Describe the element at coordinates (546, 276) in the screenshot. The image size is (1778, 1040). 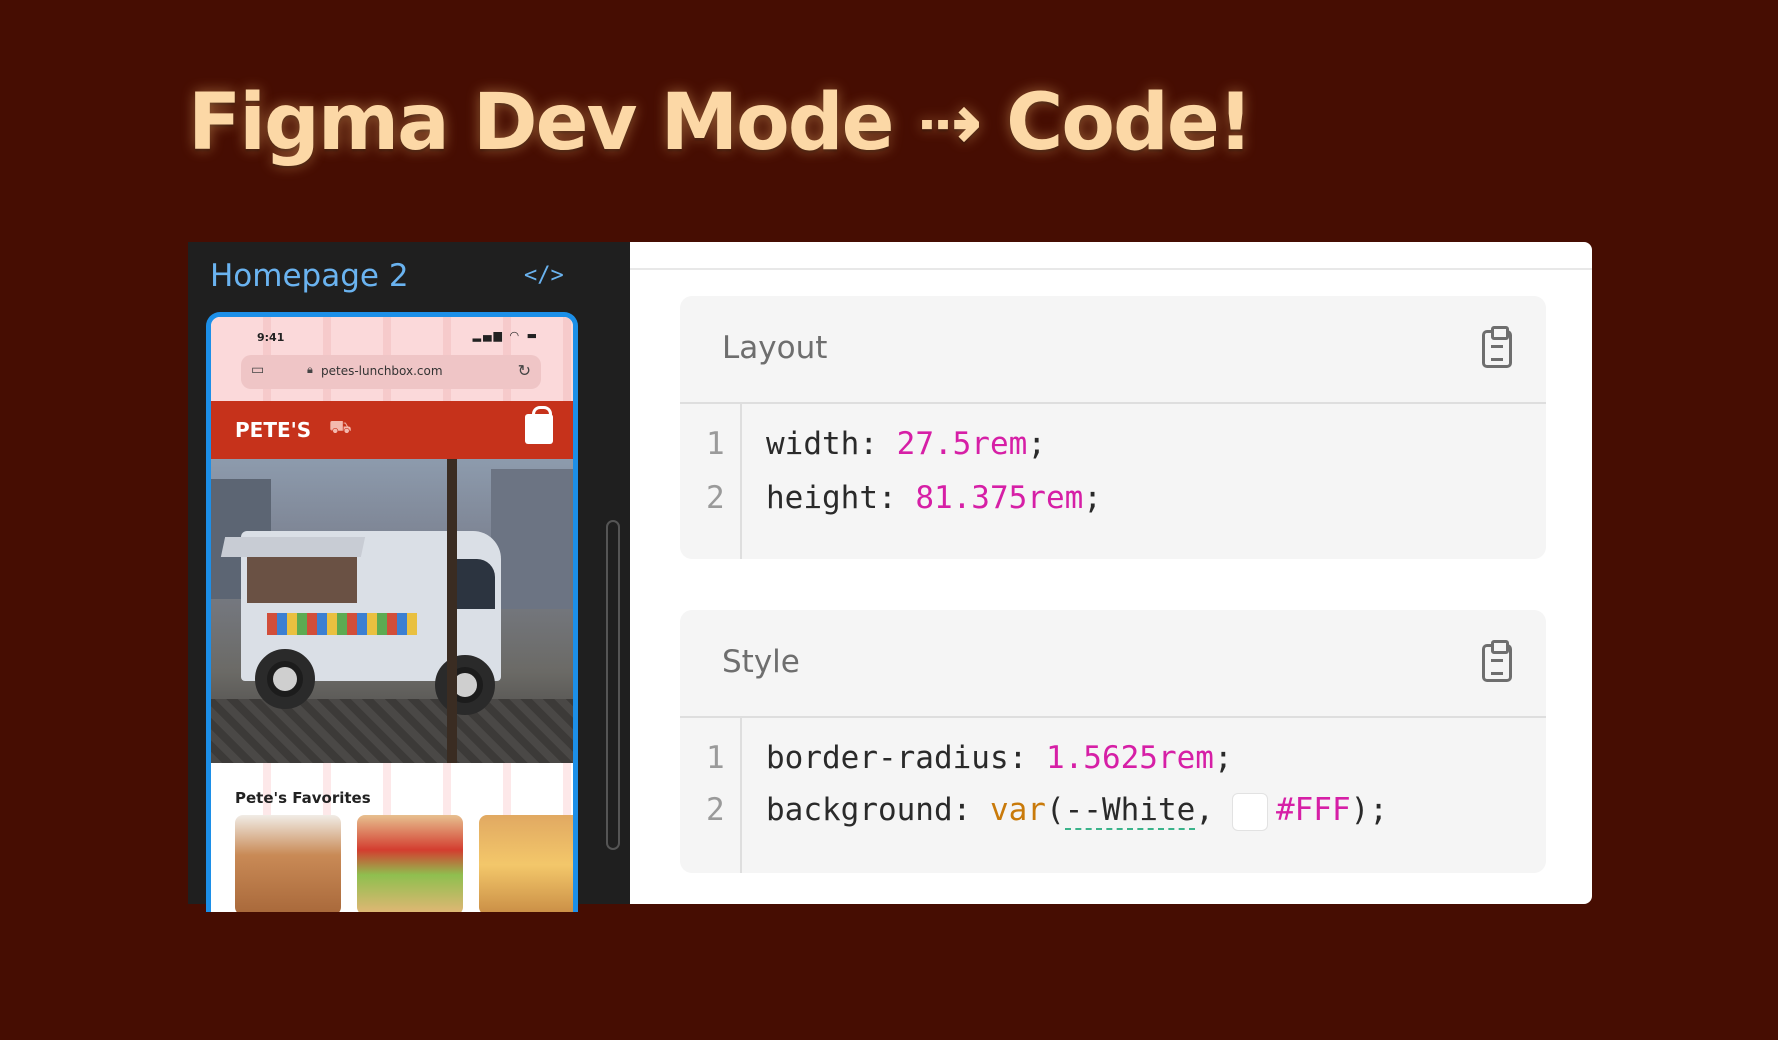
I see `code-brackets-icon: </>` at that location.